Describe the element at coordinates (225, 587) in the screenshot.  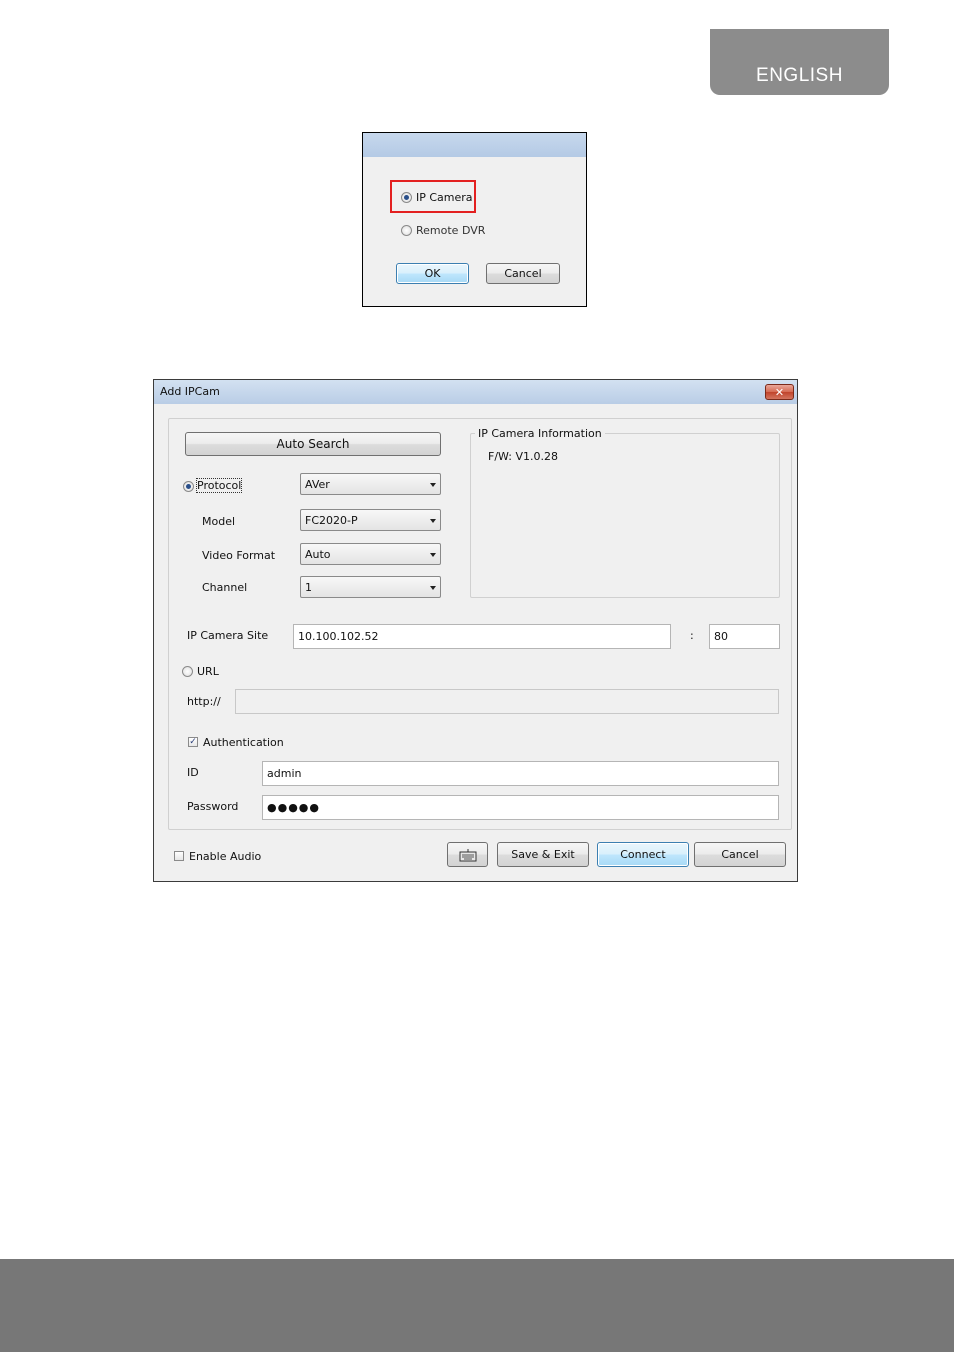
I see `channel-label: Channel` at that location.